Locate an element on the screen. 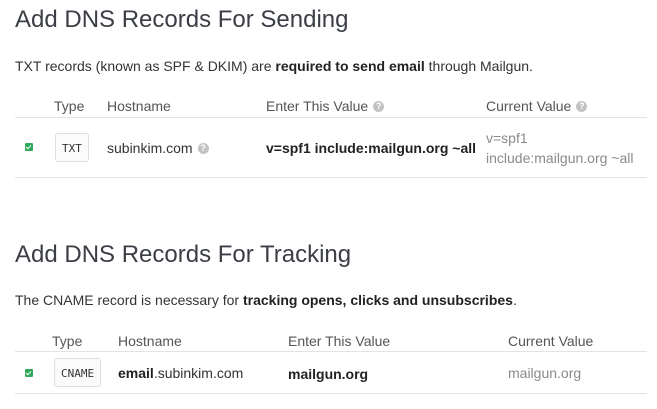  sending-header-enter-value-label: Enter This Value is located at coordinates (317, 106).